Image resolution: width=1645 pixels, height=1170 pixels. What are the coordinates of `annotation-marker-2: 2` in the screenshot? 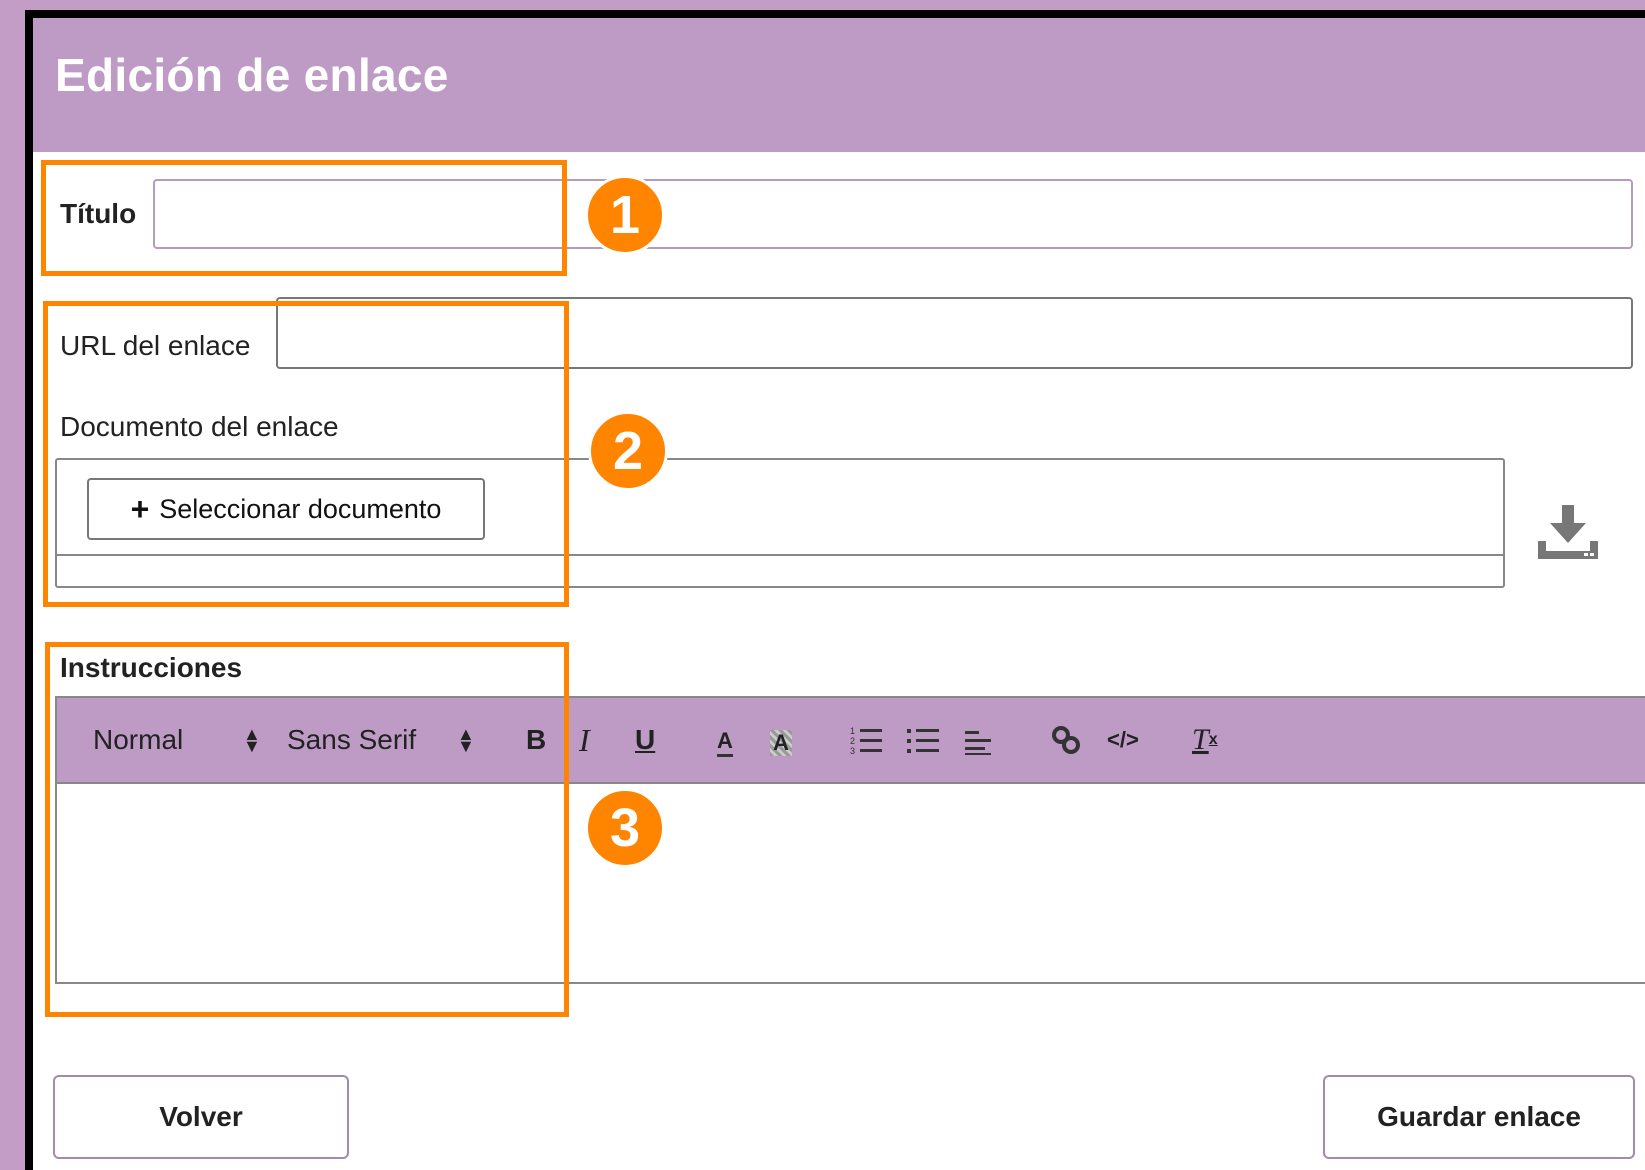 It's located at (628, 451).